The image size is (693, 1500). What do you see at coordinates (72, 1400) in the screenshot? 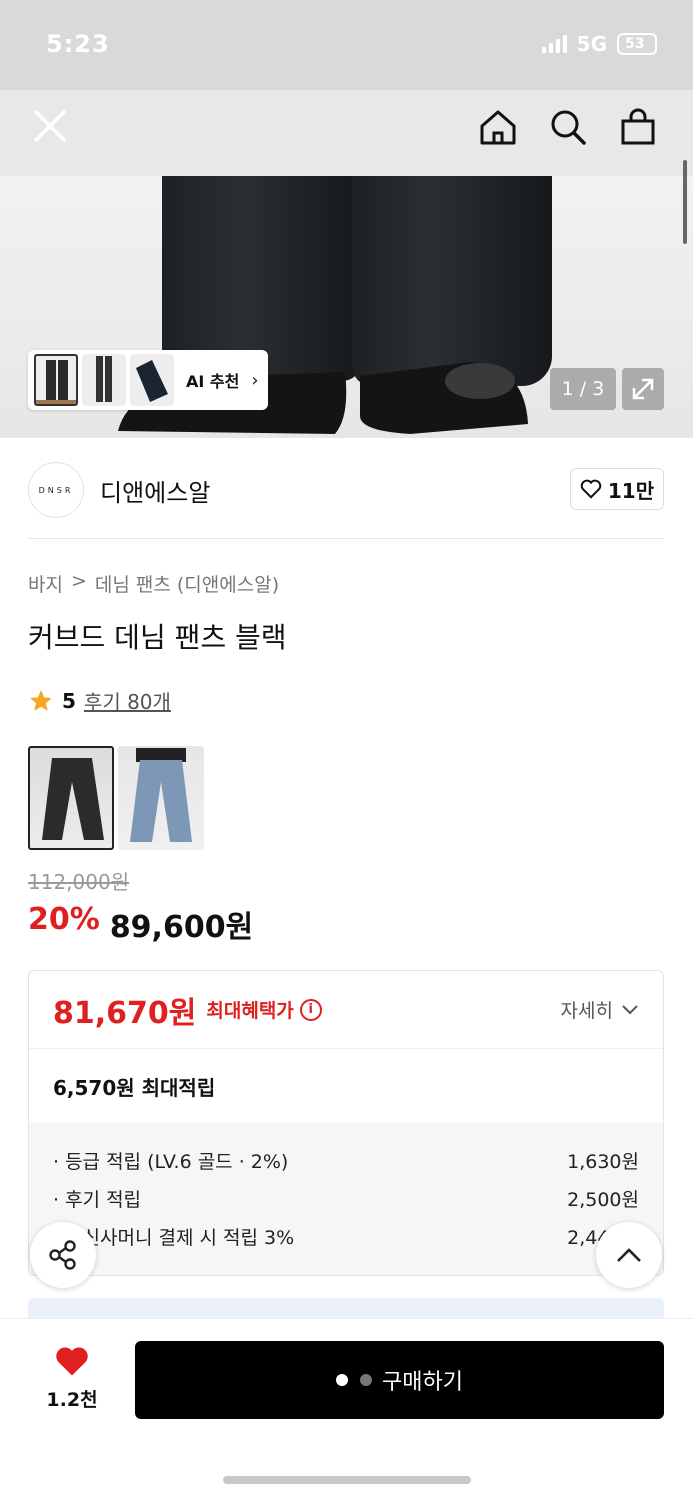
I see `wish-count: 1.2천` at bounding box center [72, 1400].